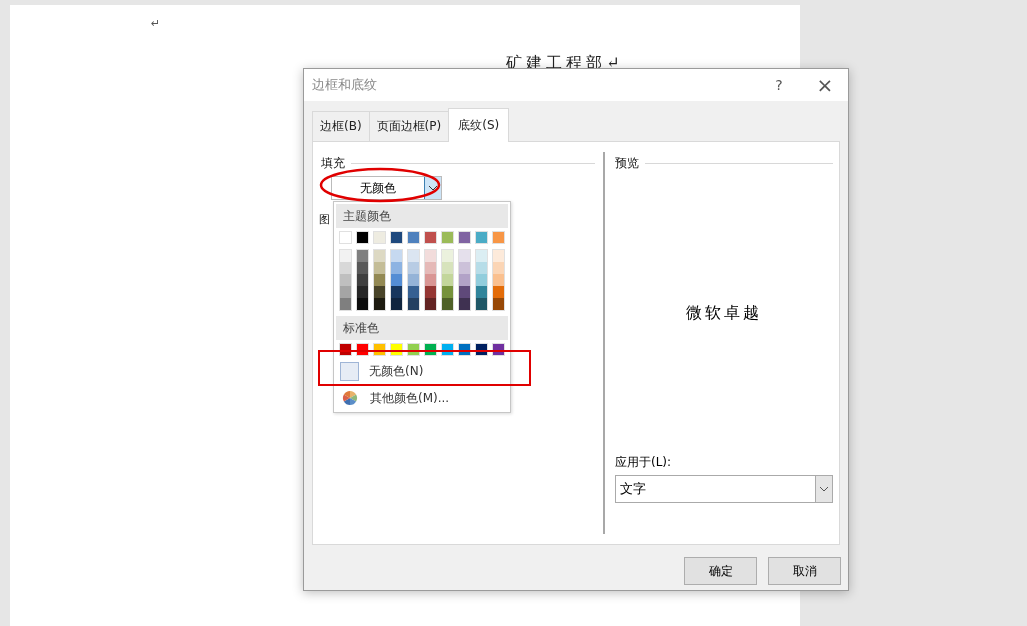  What do you see at coordinates (324, 219) in the screenshot?
I see `pattern-label: 图` at bounding box center [324, 219].